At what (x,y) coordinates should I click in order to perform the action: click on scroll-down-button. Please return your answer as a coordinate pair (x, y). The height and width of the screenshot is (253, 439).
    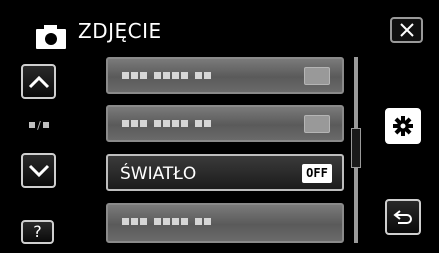
    Looking at the image, I should click on (38, 170).